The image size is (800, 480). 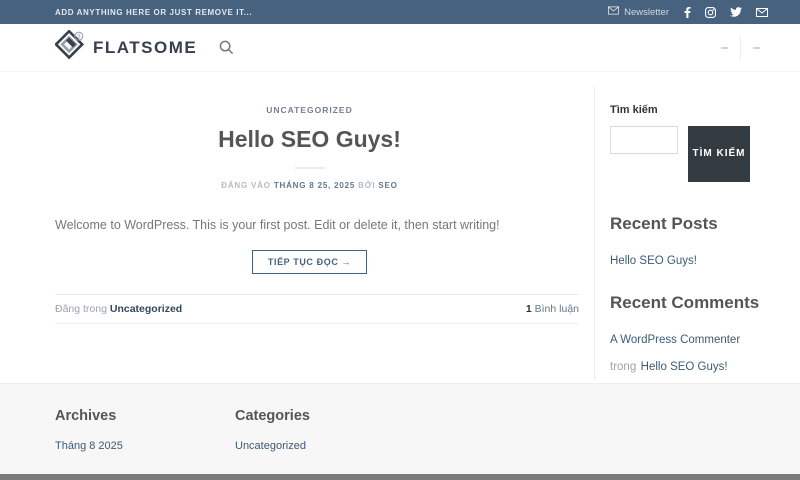 I want to click on flatsome-diamond-logo-icon: 3, so click(x=69, y=47).